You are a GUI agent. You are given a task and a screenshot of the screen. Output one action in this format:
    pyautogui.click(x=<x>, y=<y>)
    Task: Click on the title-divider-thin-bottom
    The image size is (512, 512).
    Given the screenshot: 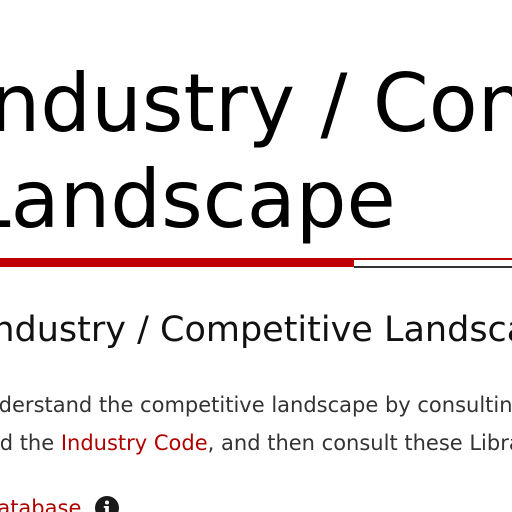 What is the action you would take?
    pyautogui.click(x=433, y=267)
    